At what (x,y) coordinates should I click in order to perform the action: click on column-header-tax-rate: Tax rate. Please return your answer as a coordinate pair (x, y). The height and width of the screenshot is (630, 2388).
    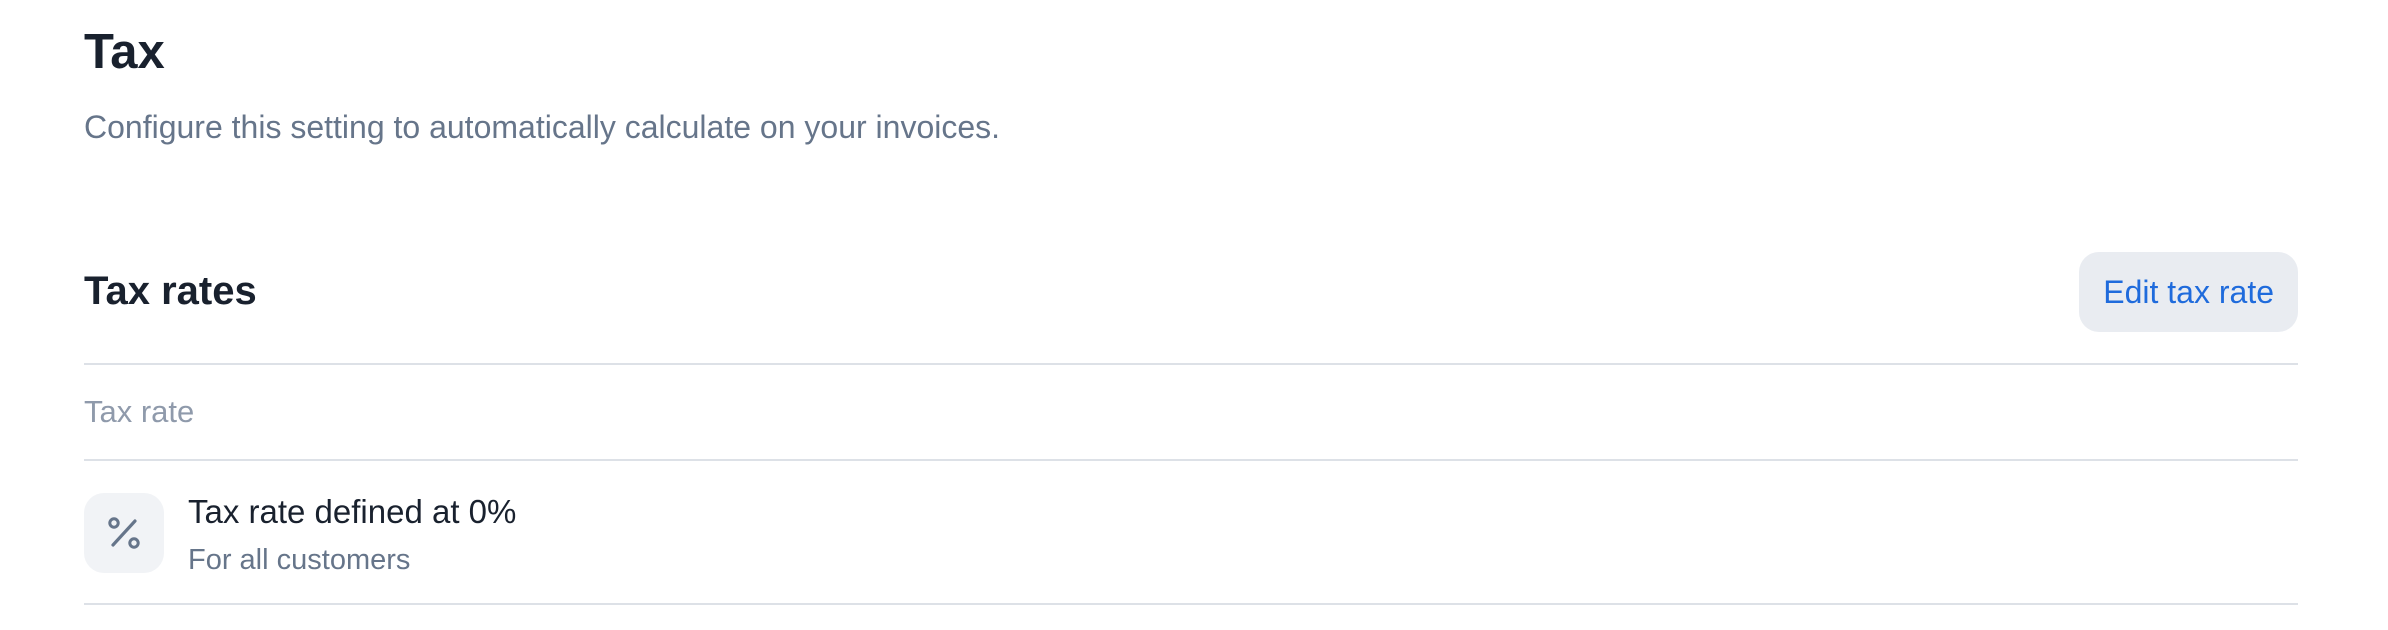
    Looking at the image, I should click on (139, 411).